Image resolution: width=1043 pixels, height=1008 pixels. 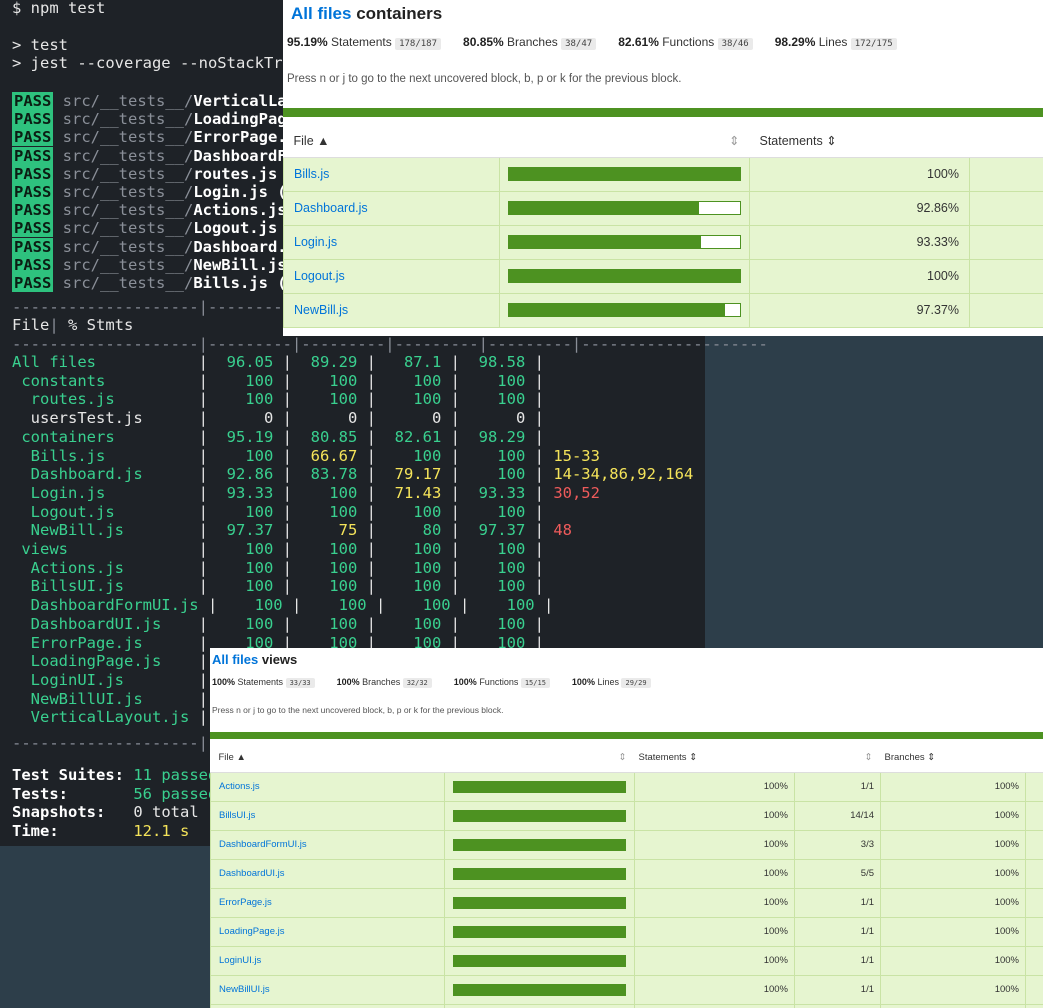 What do you see at coordinates (381, 682) in the screenshot?
I see `stat-label: Branches` at bounding box center [381, 682].